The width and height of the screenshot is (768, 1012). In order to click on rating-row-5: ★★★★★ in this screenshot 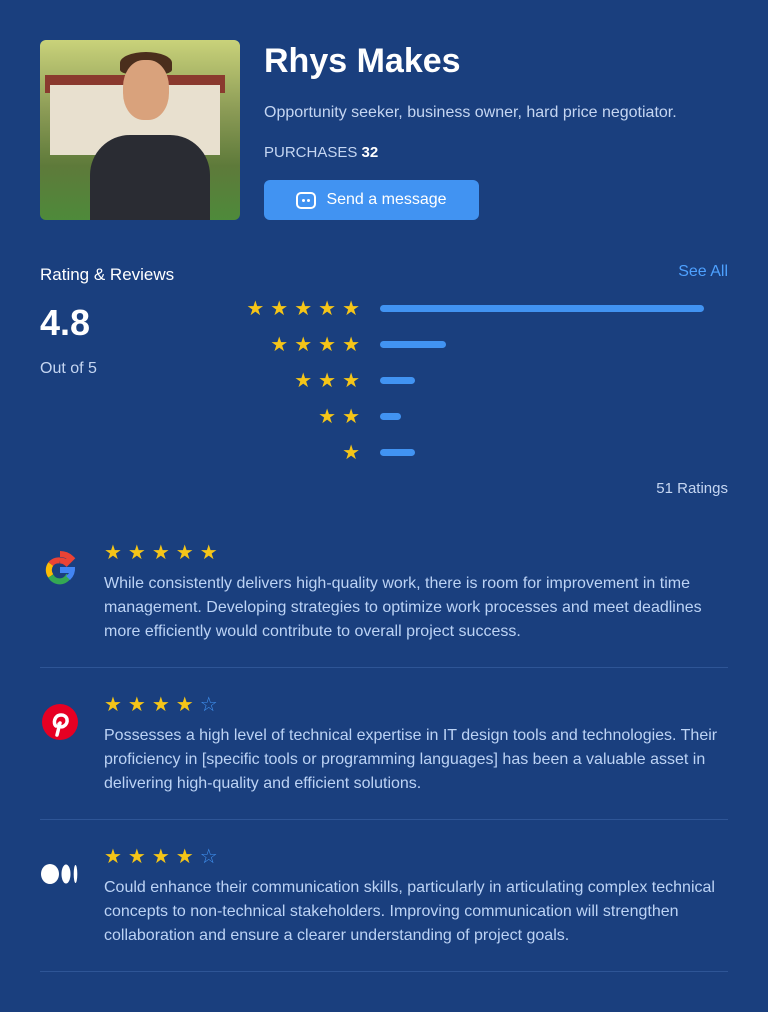, I will do `click(474, 308)`.